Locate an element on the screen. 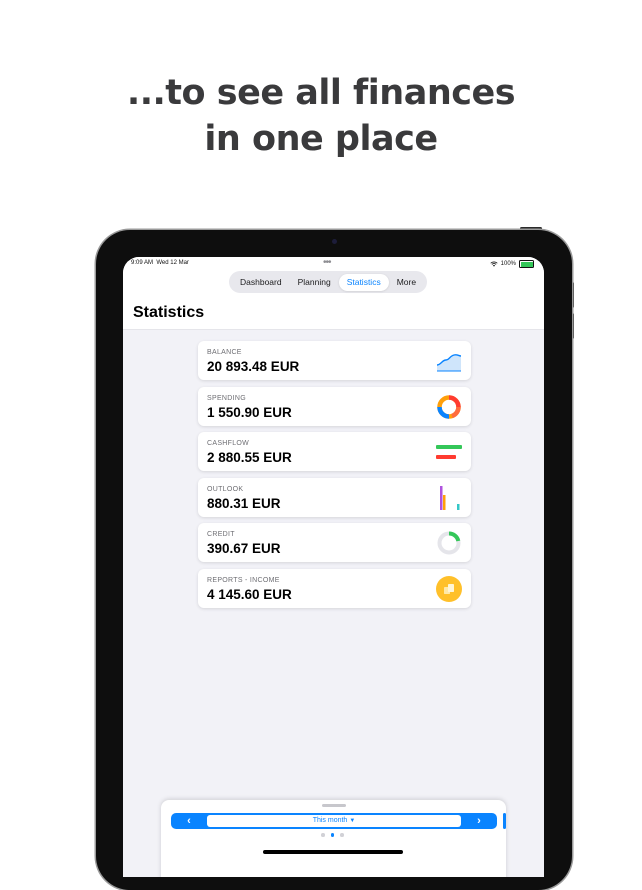 Image resolution: width=642 pixels, height=890 pixels. card-label: OUTLOOK is located at coordinates (225, 489).